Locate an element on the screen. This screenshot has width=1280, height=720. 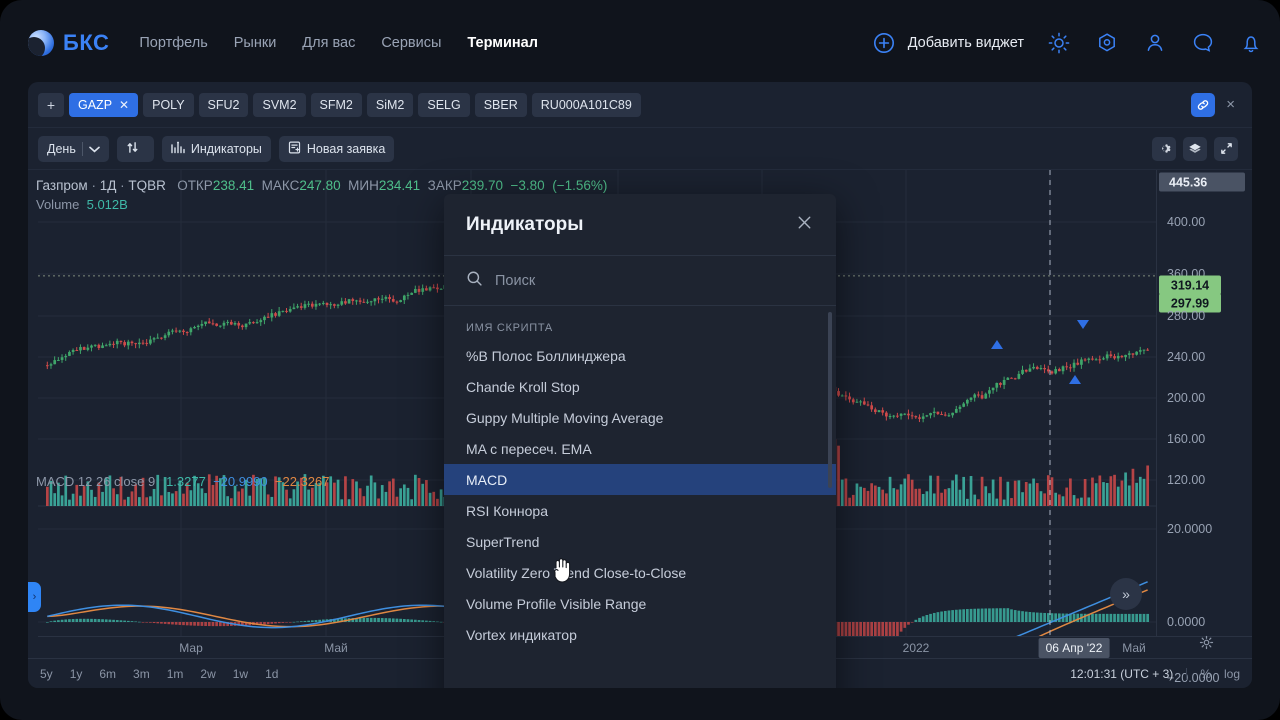
fullscreen-icon is located at coordinates (1226, 148).